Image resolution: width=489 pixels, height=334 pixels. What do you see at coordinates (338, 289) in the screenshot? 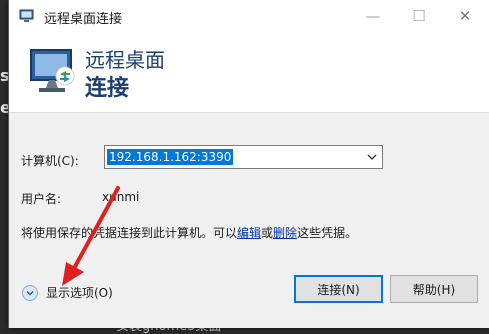
I see `connect-button: 连接(N)` at bounding box center [338, 289].